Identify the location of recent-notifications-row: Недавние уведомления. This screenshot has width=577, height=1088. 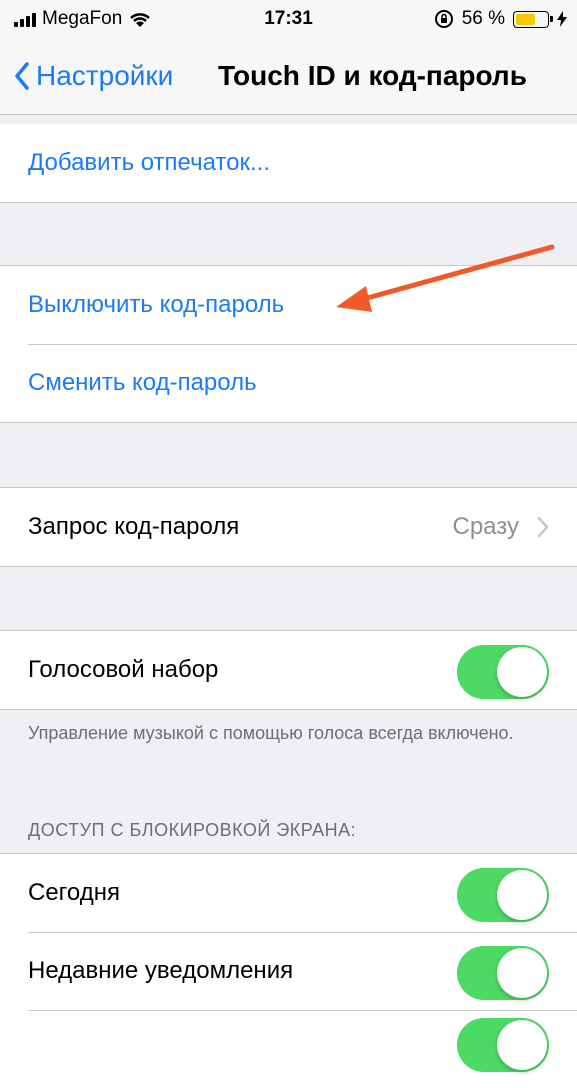
(288, 971).